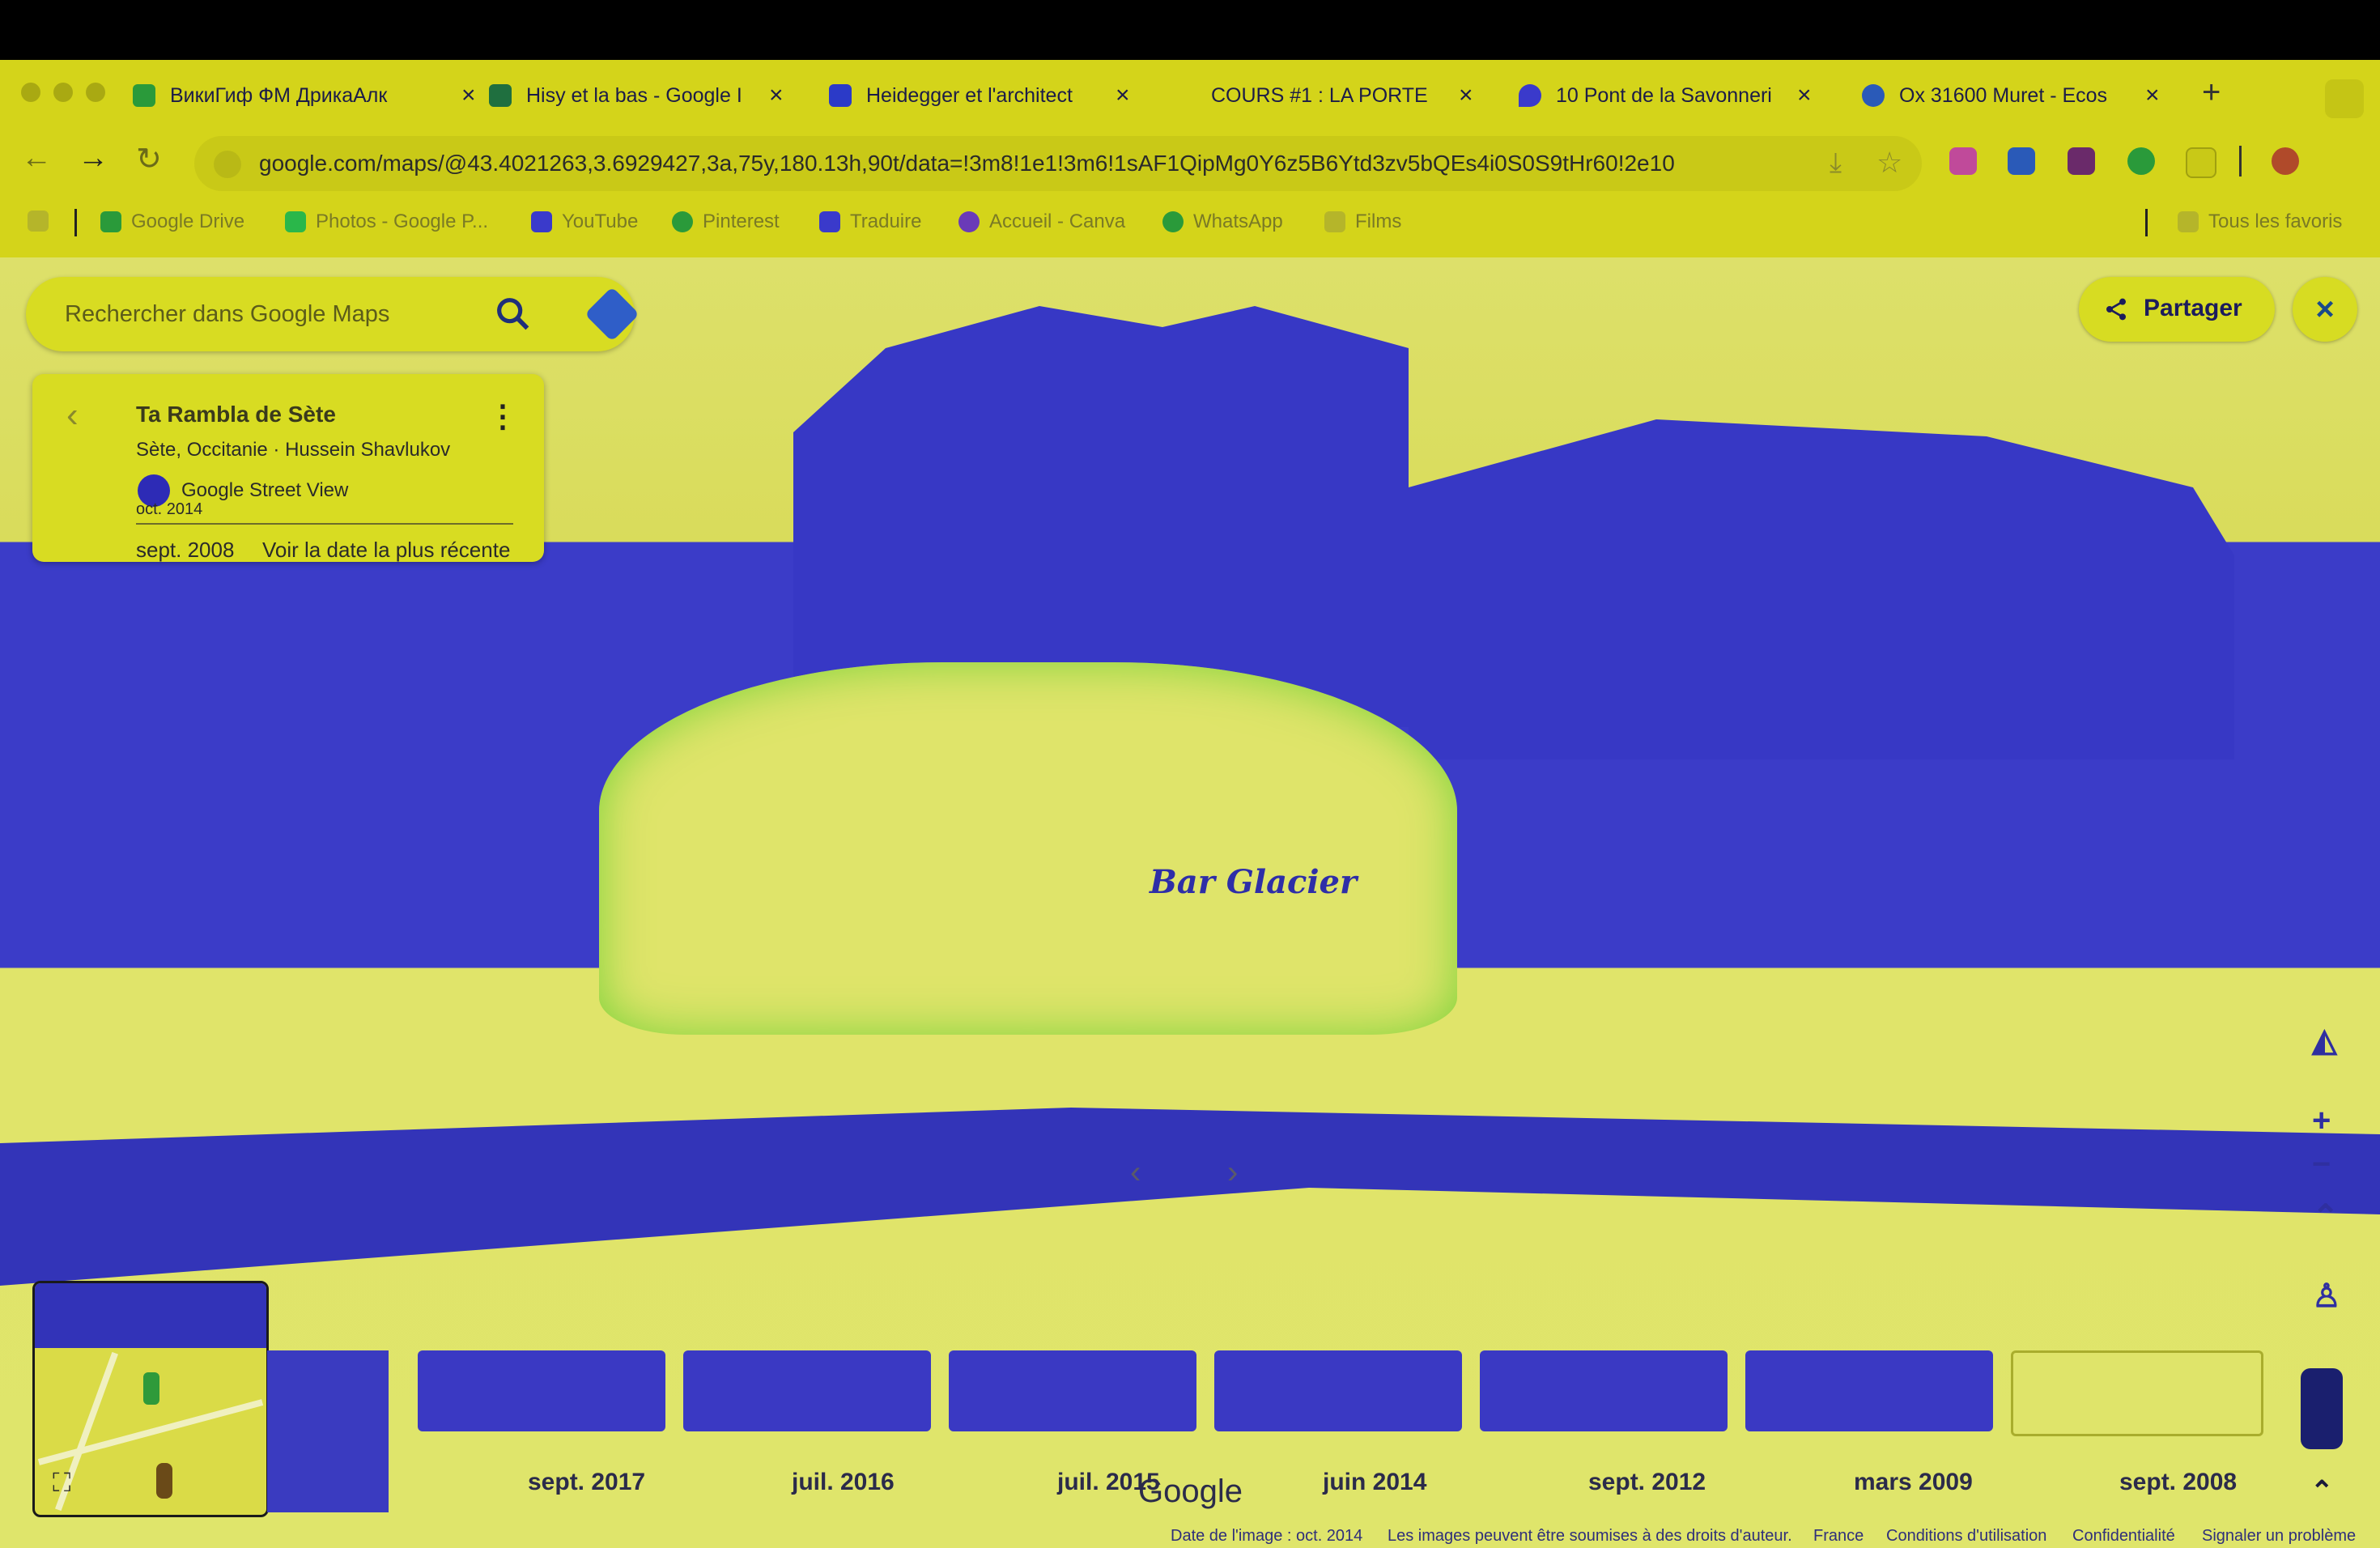 The image size is (2380, 1548). What do you see at coordinates (170, 509) in the screenshot?
I see `old-date: oct. 2014` at bounding box center [170, 509].